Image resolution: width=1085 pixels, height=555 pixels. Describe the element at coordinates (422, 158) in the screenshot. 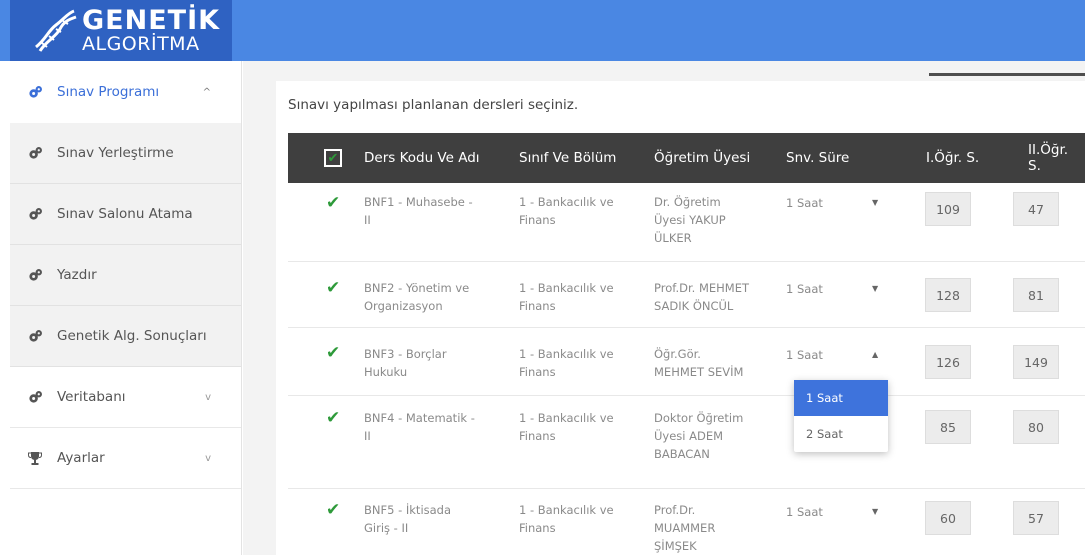

I see `column-header-code: Ders Kodu Ve Adı` at that location.